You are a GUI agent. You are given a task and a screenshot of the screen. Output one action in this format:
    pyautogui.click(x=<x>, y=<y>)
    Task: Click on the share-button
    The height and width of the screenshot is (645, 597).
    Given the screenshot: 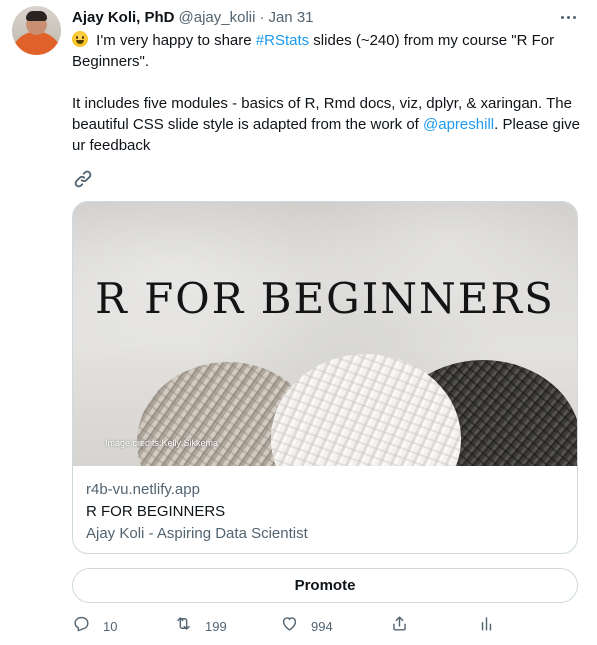 What is the action you would take?
    pyautogui.click(x=399, y=626)
    